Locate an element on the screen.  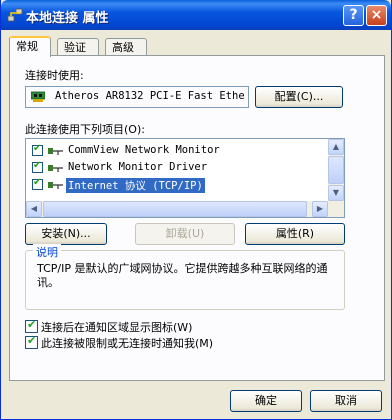
scroll-up-icon: ▲ is located at coordinates (336, 147).